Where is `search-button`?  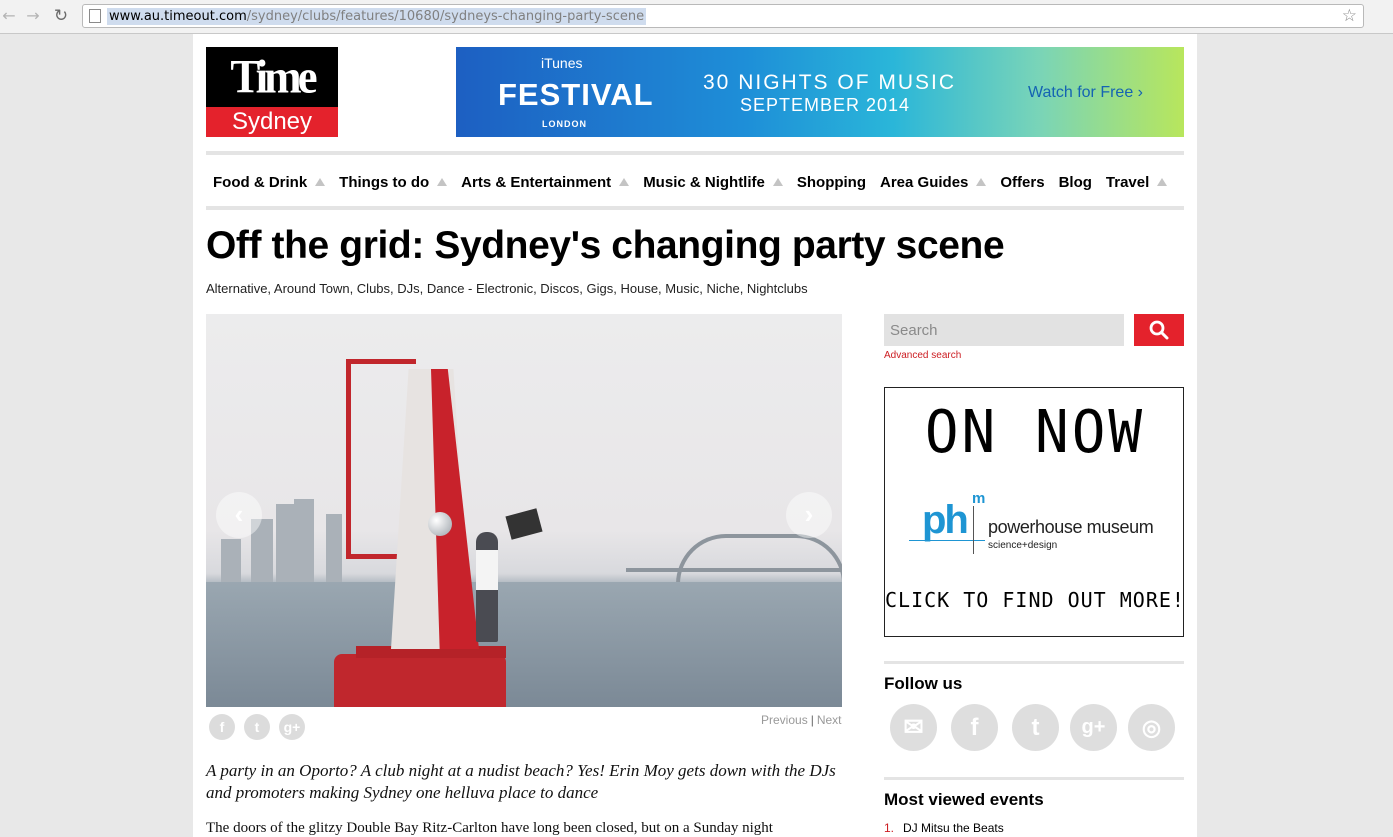
search-button is located at coordinates (1159, 330).